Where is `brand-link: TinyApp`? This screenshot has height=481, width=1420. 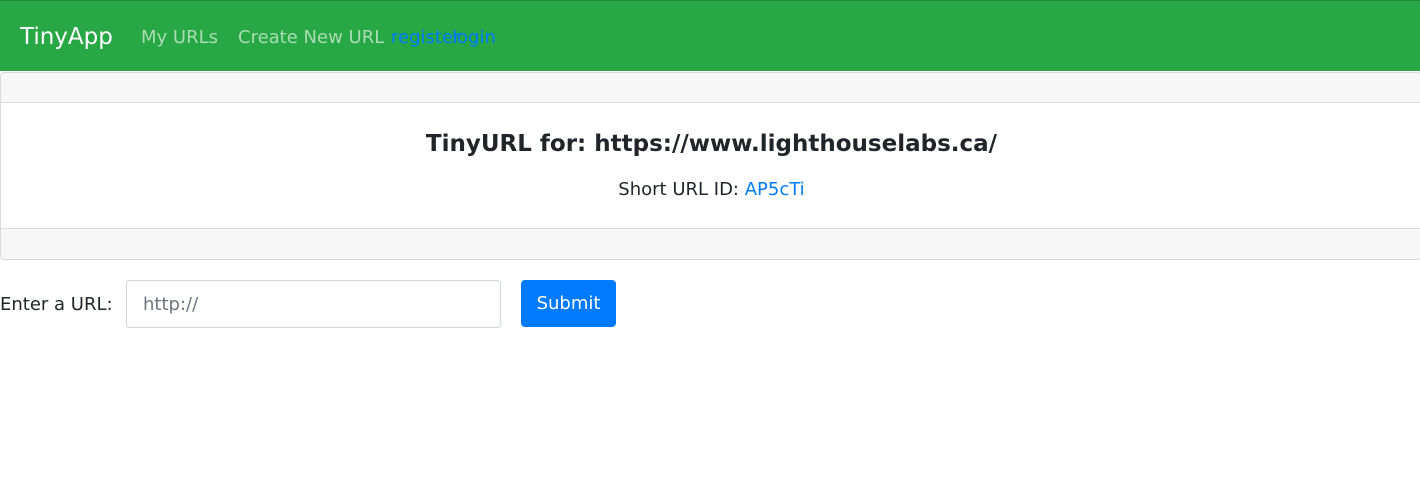 brand-link: TinyApp is located at coordinates (66, 37).